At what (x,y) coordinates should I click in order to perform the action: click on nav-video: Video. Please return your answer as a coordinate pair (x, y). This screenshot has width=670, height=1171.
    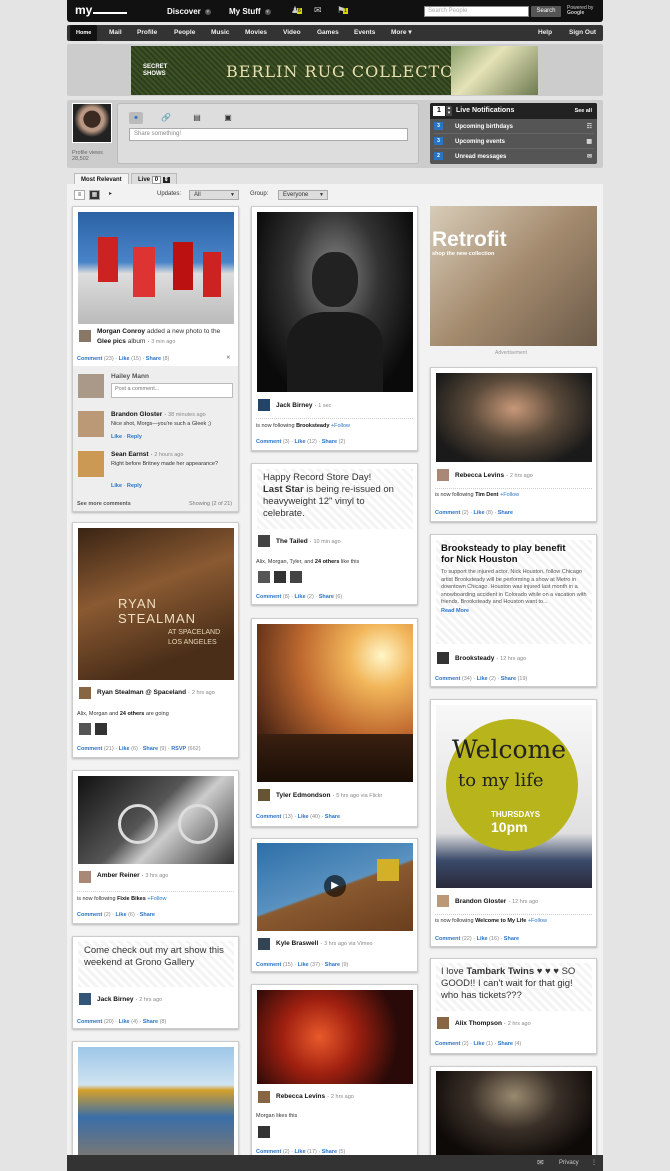
    Looking at the image, I should click on (292, 33).